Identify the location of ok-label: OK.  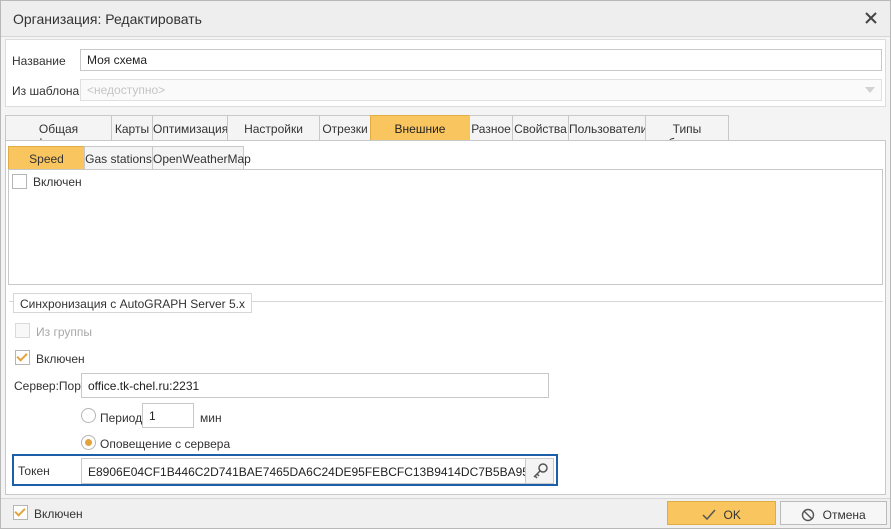
(732, 514).